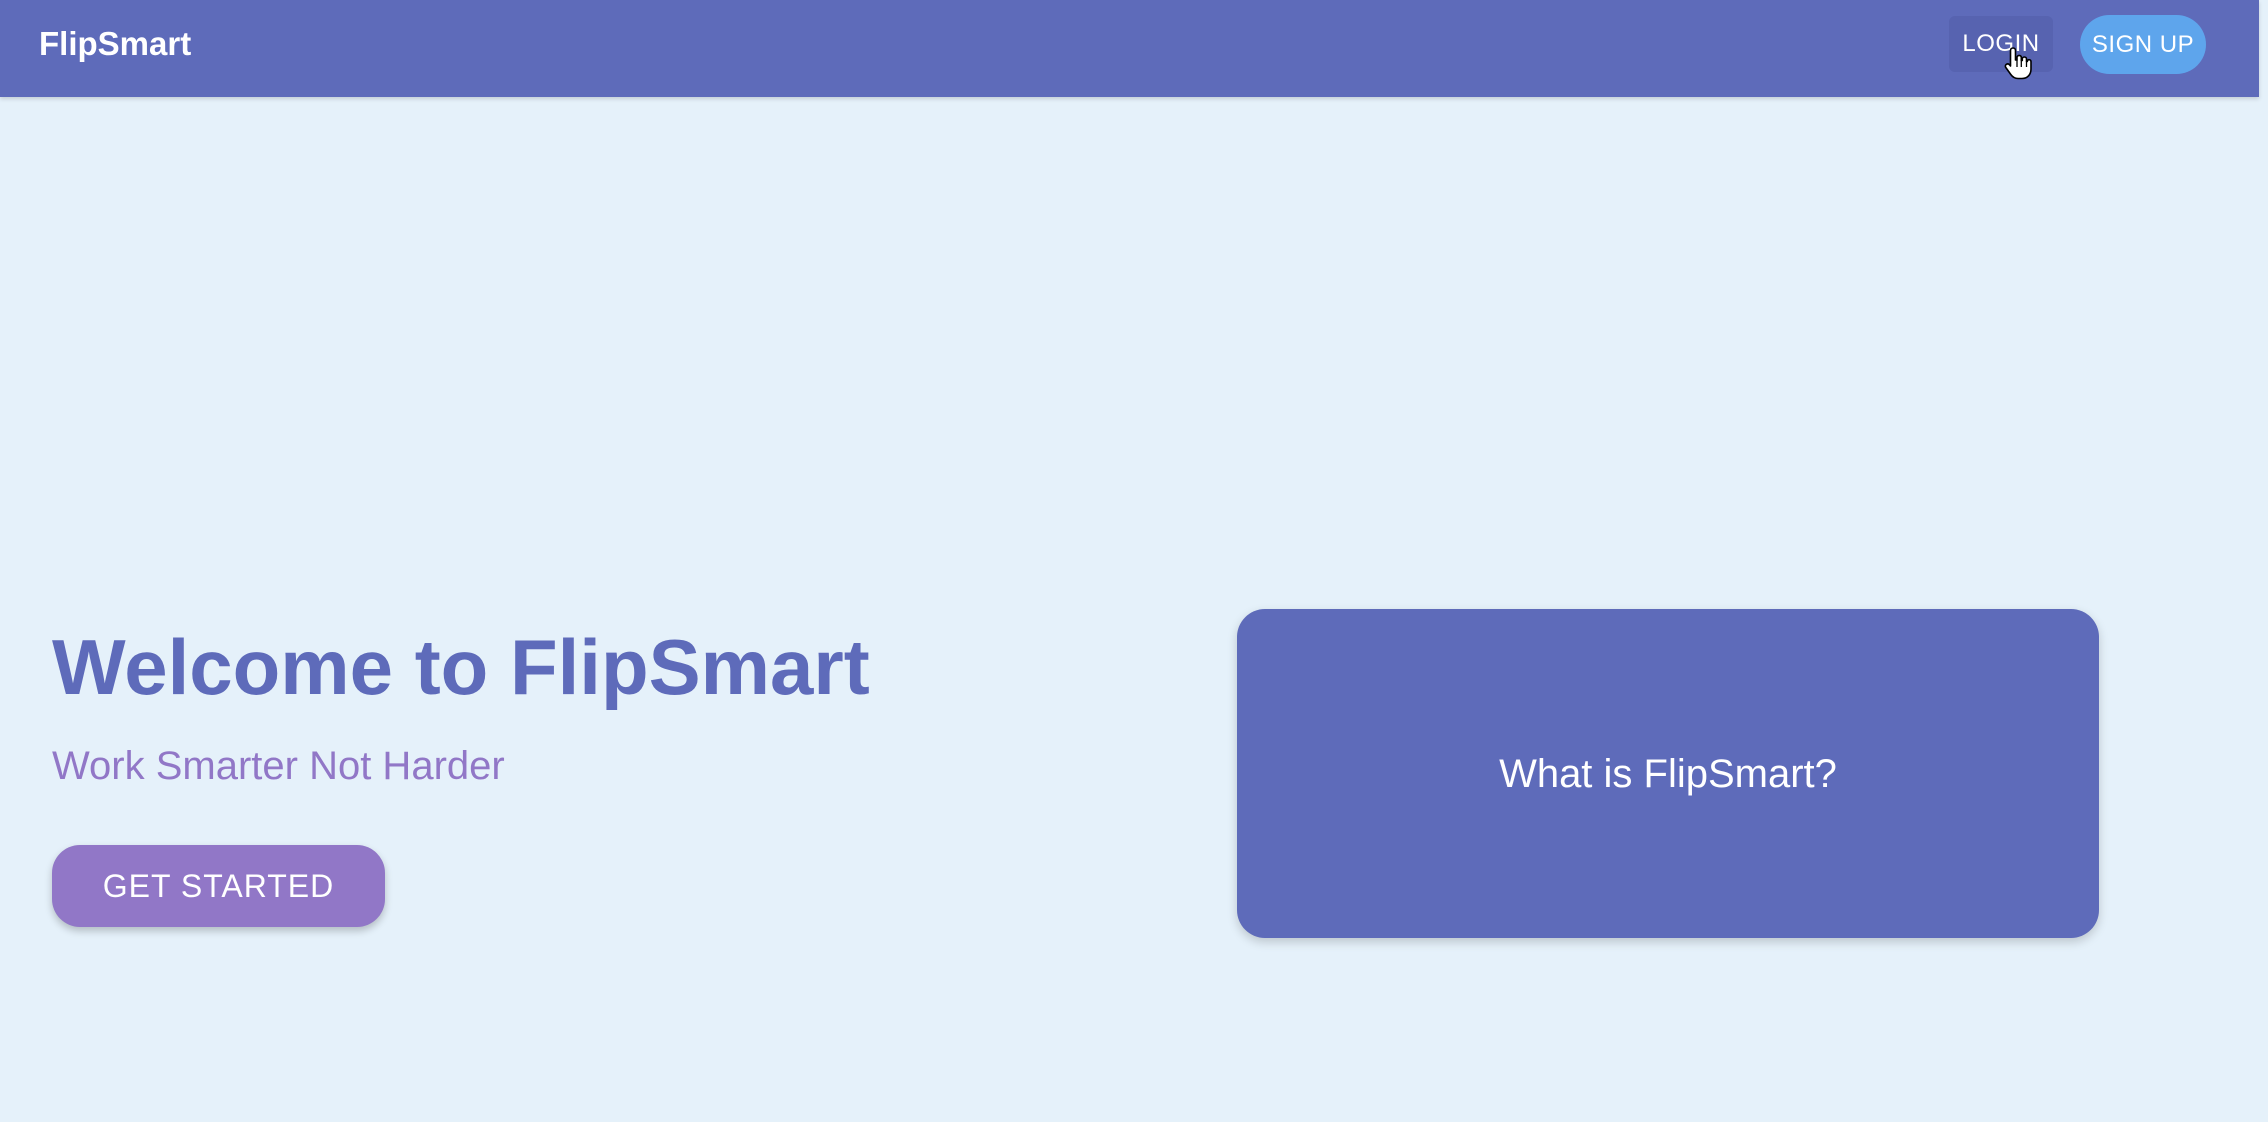 The height and width of the screenshot is (1122, 2268). Describe the element at coordinates (278, 766) in the screenshot. I see `hero-subtitle: Work Smarter Not Harder` at that location.